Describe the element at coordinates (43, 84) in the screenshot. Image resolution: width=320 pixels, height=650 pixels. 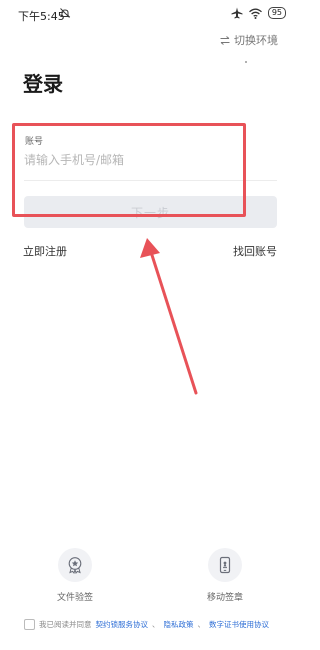
I see `page-title: 登录` at that location.